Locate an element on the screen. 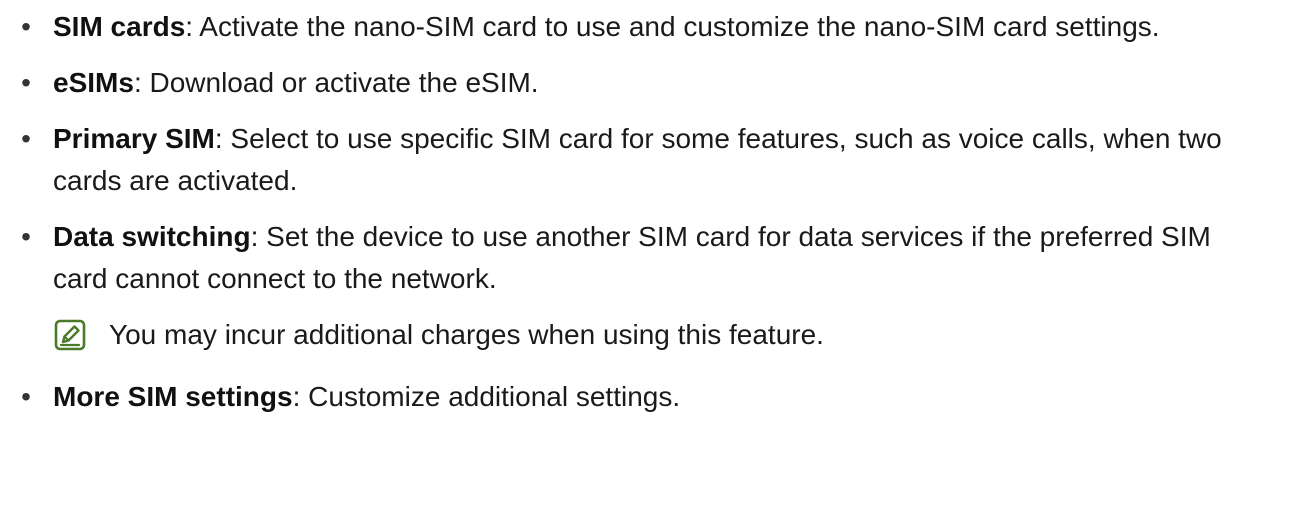 The height and width of the screenshot is (507, 1290). item-description: Download or activate the eSIM. is located at coordinates (340, 82).